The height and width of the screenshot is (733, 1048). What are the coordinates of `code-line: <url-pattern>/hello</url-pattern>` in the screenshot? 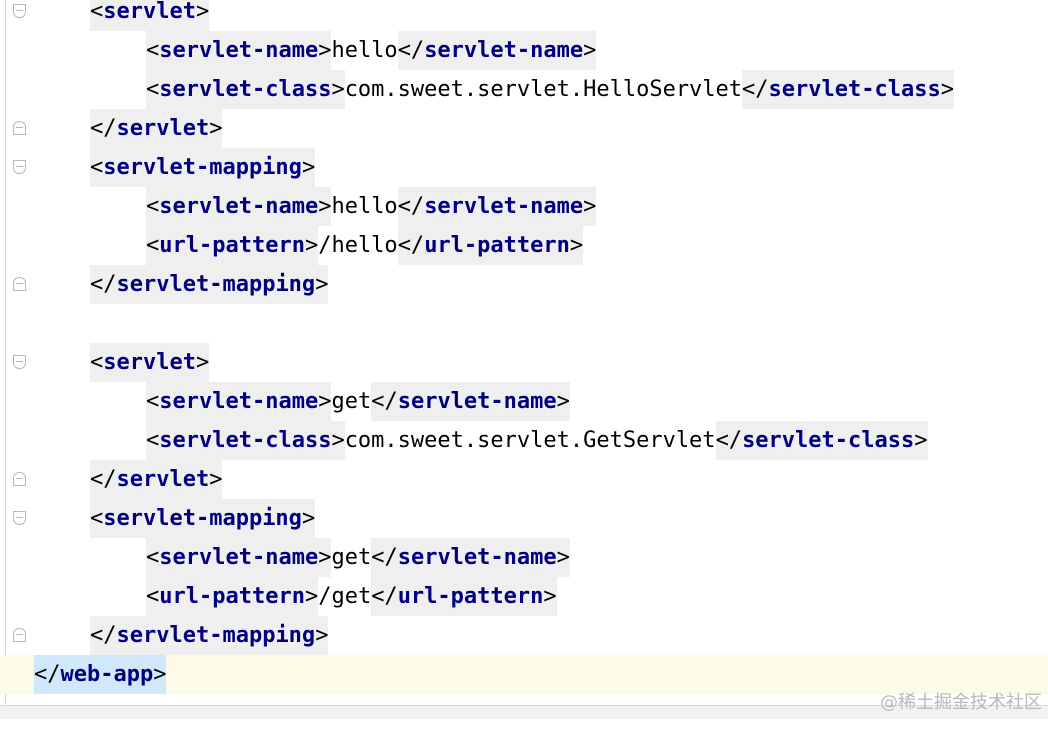 It's located at (524, 245).